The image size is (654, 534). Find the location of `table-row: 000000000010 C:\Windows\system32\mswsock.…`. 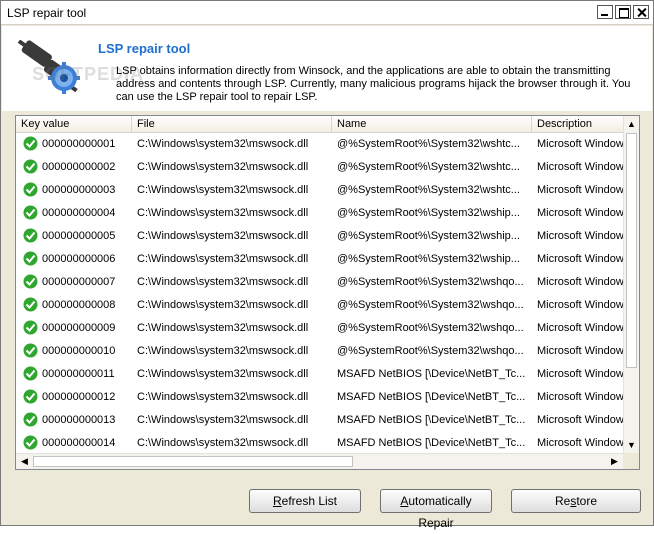

table-row: 000000000010 C:\Windows\system32\mswsock.… is located at coordinates (319, 351).